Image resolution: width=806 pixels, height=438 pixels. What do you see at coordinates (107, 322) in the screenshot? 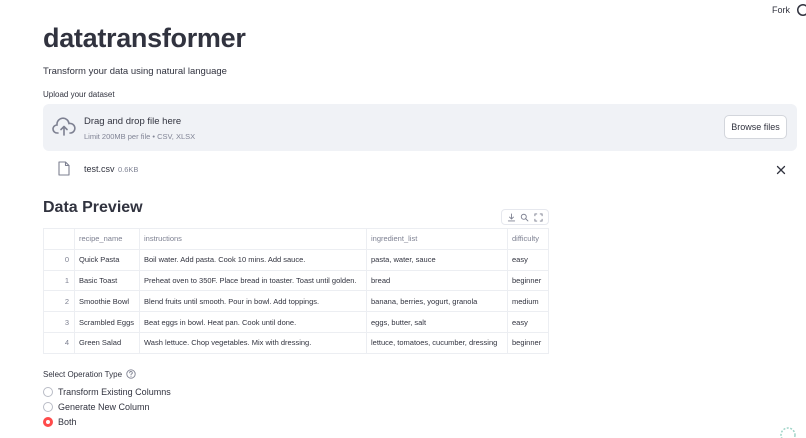
I see `table-cell: Scrambled Eggs` at bounding box center [107, 322].